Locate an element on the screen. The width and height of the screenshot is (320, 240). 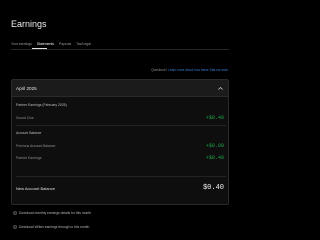
new-balance-label: New Account Balance is located at coordinates (35, 188).